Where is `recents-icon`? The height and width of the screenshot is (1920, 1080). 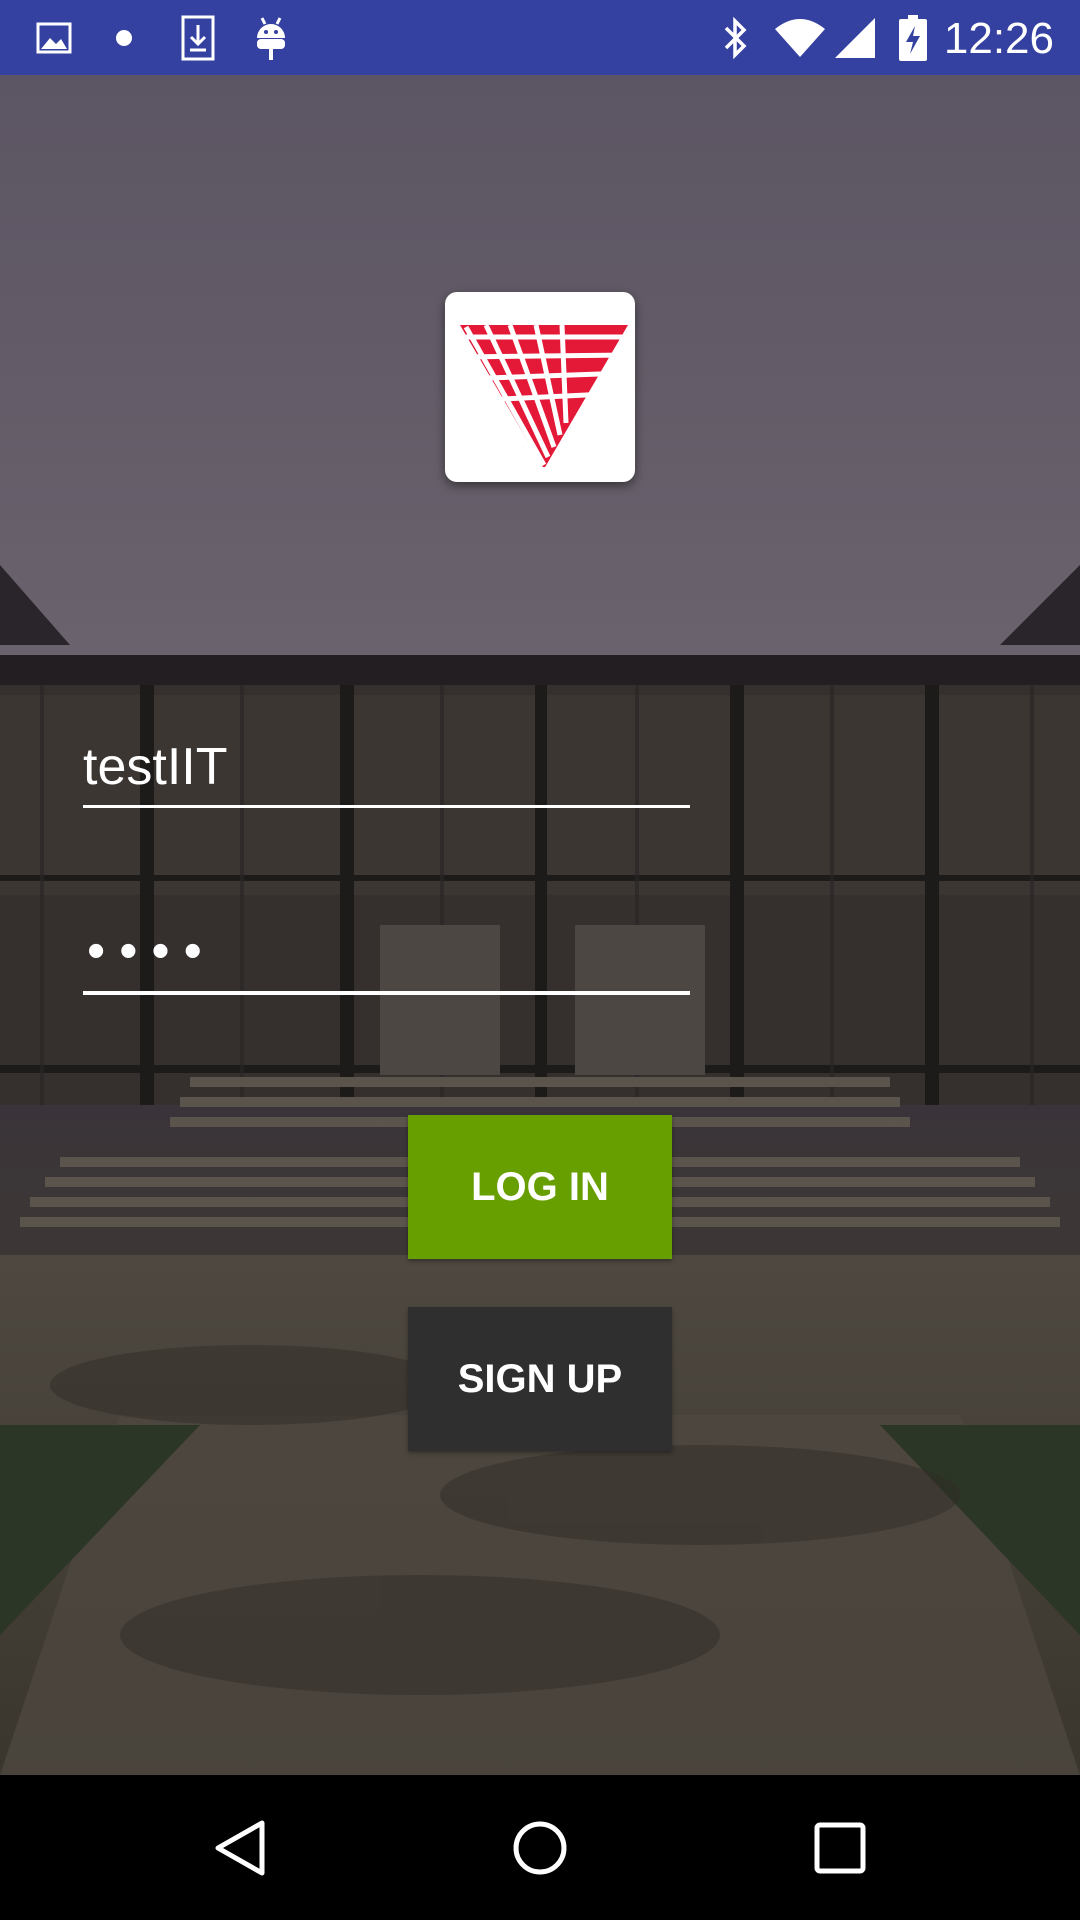
recents-icon is located at coordinates (840, 1847).